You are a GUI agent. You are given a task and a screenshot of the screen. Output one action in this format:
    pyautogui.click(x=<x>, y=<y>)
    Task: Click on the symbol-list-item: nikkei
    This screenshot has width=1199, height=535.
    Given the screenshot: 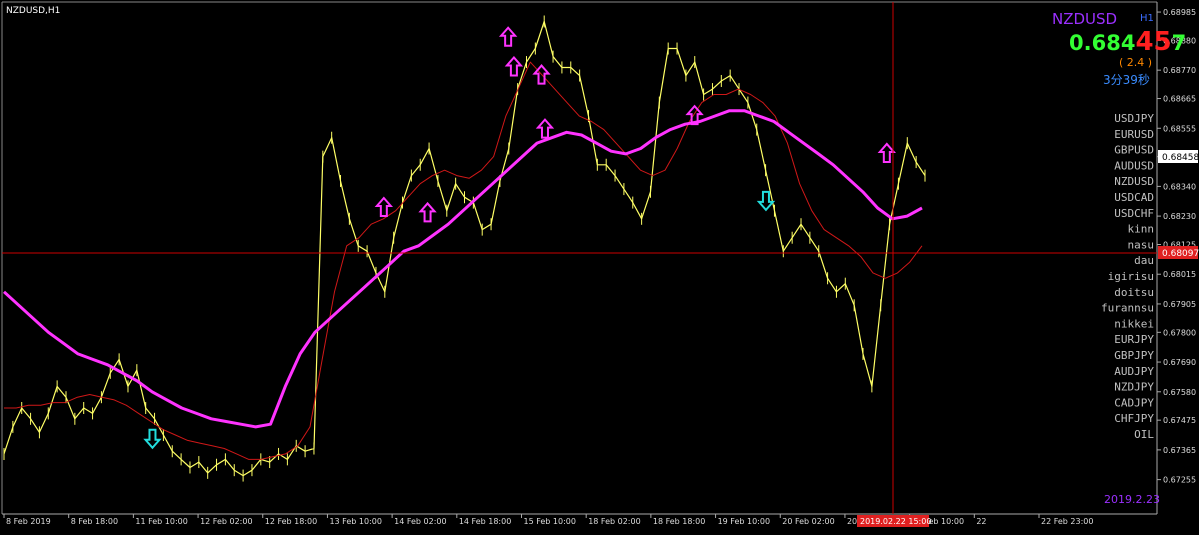 What is the action you would take?
    pyautogui.click(x=1134, y=323)
    